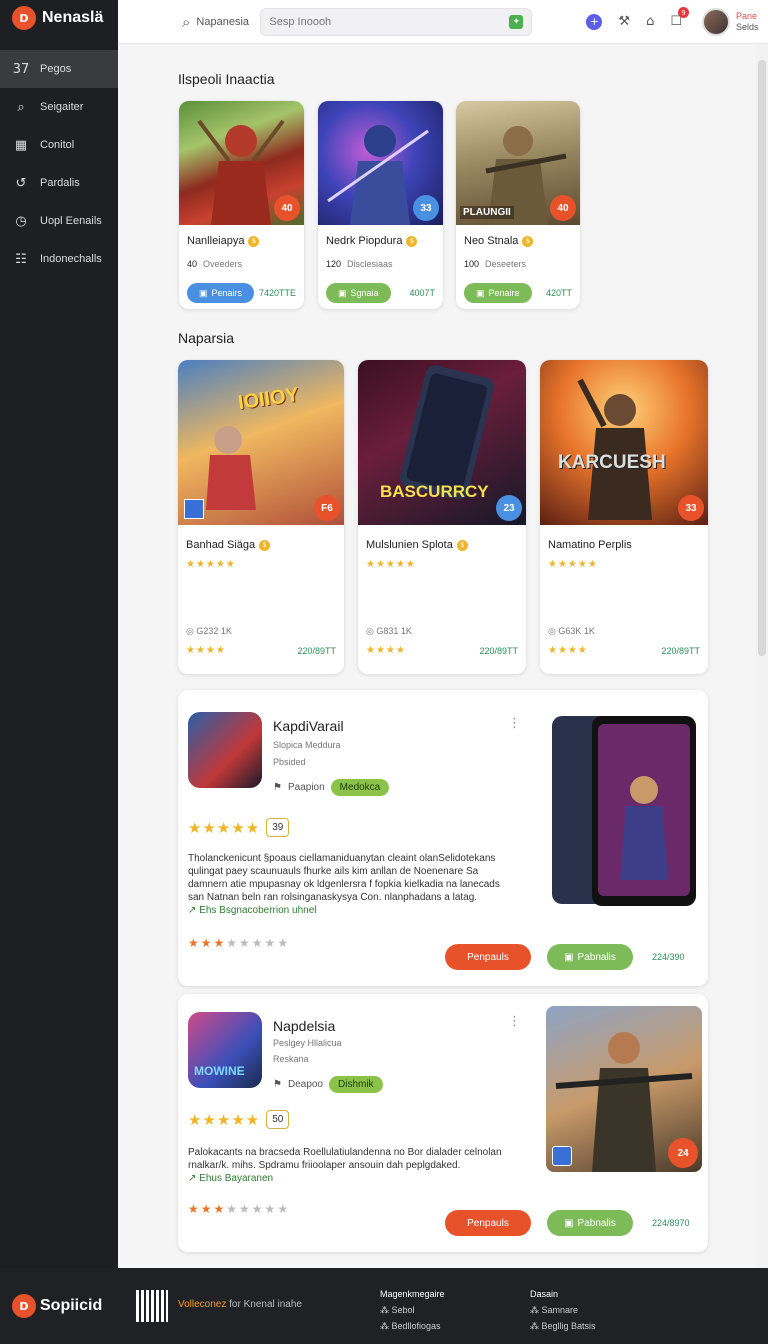 This screenshot has width=768, height=1344. What do you see at coordinates (358, 293) in the screenshot?
I see `card-action-button: ▣ Sgnaia` at bounding box center [358, 293].